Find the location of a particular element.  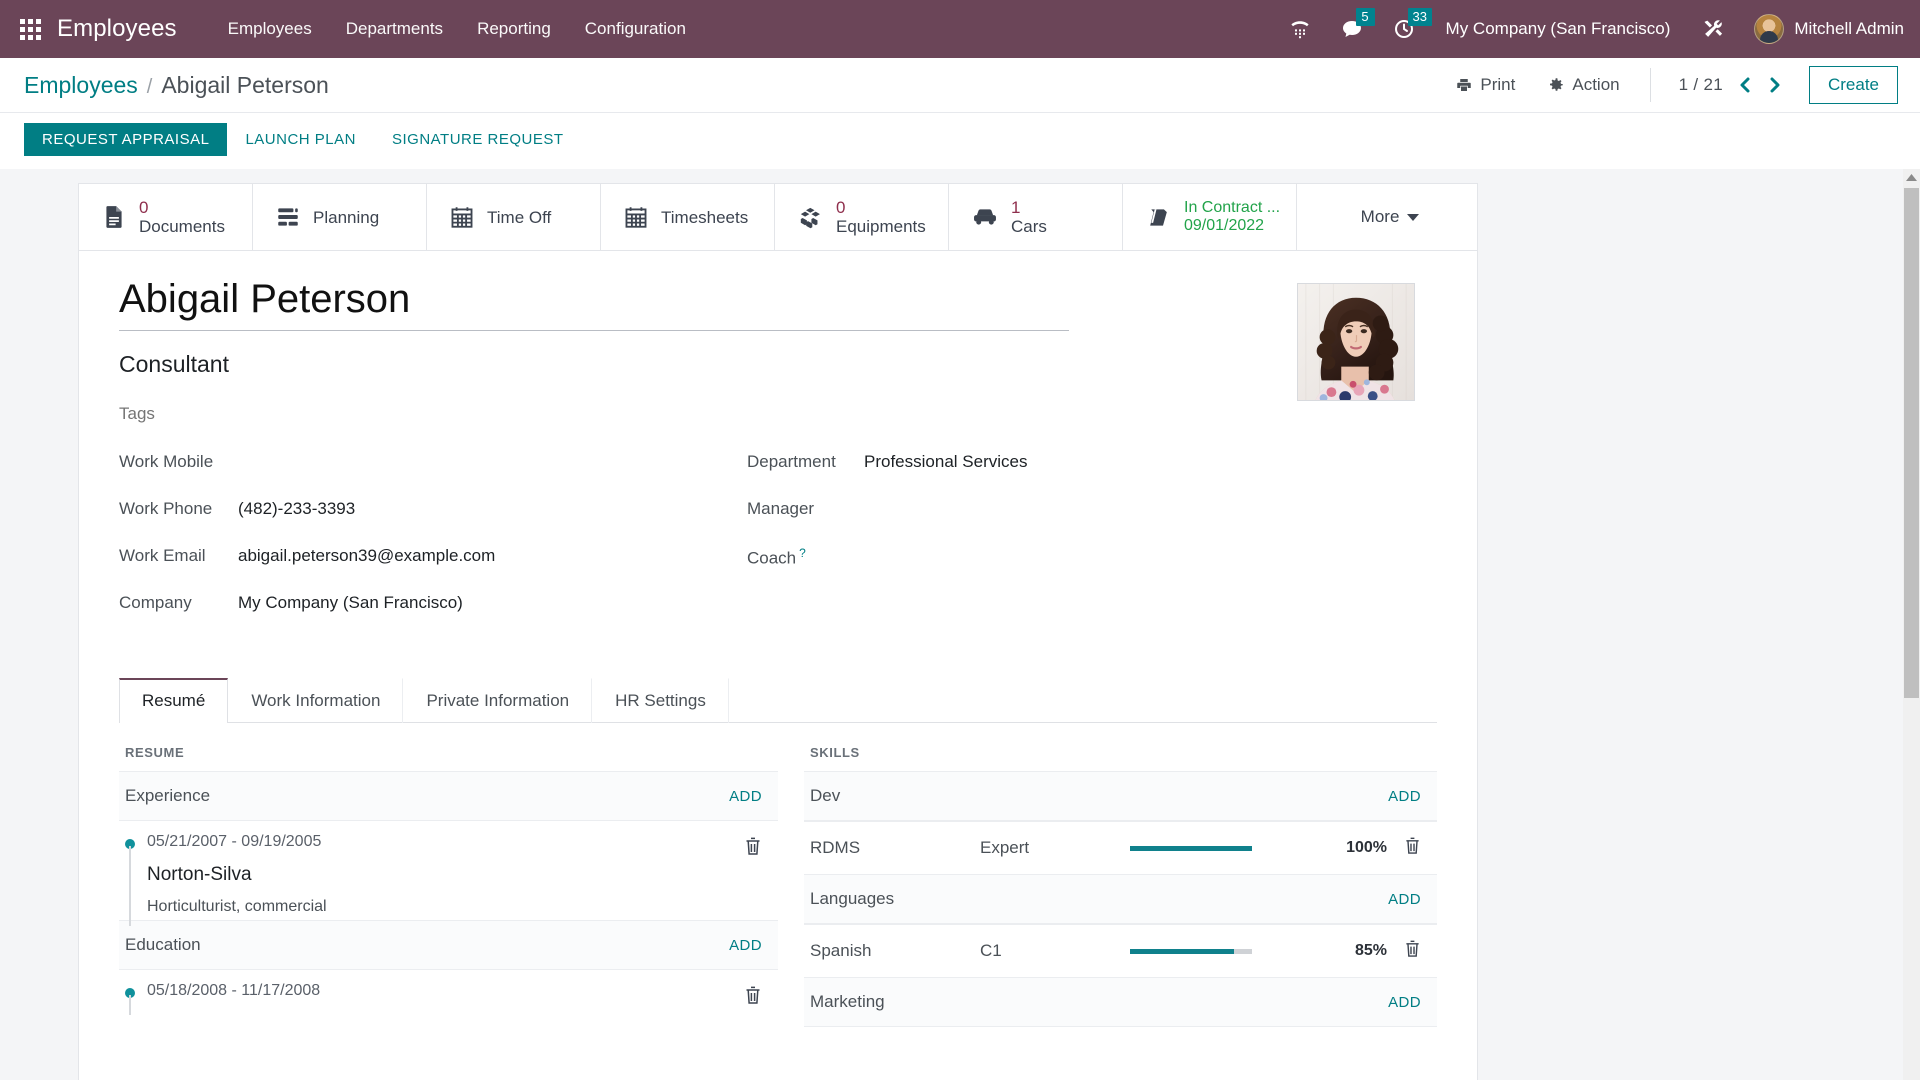

menu-reporting: Reporting is located at coordinates (514, 29).